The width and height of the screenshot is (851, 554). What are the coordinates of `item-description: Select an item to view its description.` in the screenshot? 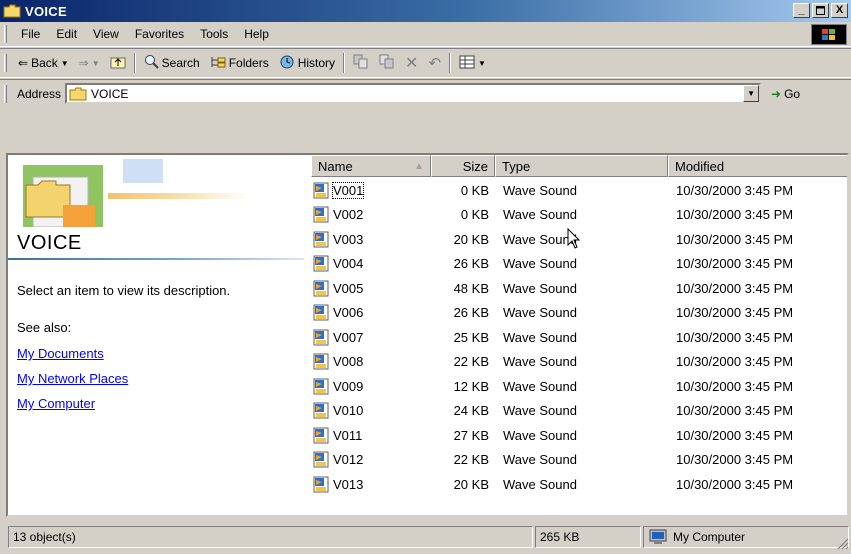 It's located at (124, 290).